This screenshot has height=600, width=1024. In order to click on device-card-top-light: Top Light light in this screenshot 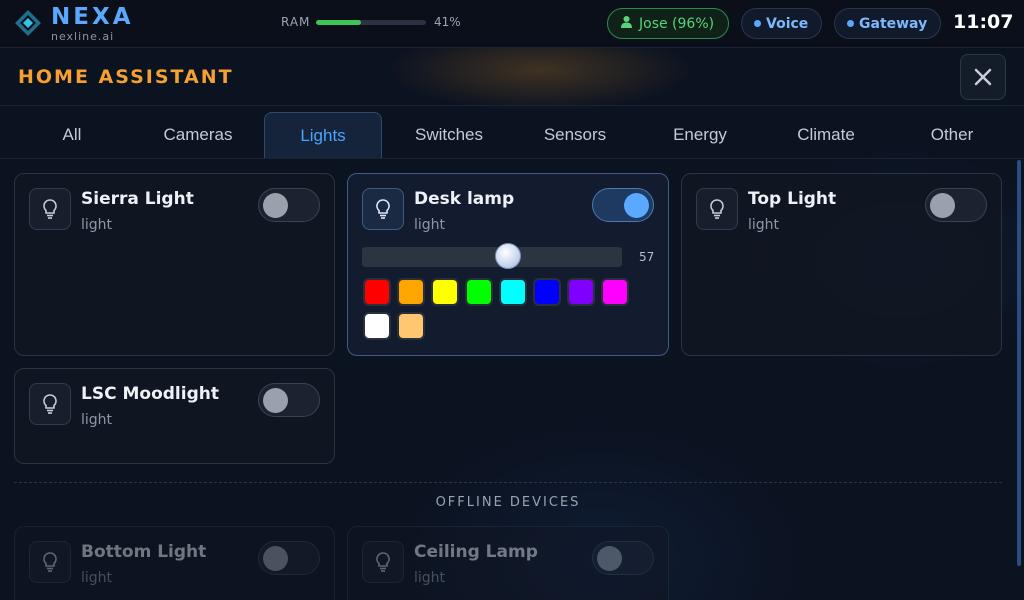, I will do `click(841, 264)`.